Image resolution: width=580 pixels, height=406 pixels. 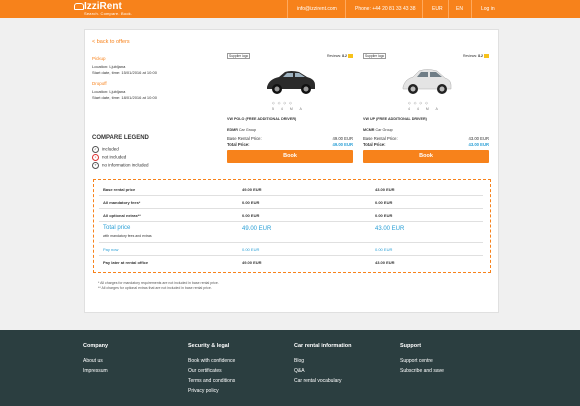 What do you see at coordinates (211, 361) in the screenshot?
I see `footer-link: Book with confidence` at bounding box center [211, 361].